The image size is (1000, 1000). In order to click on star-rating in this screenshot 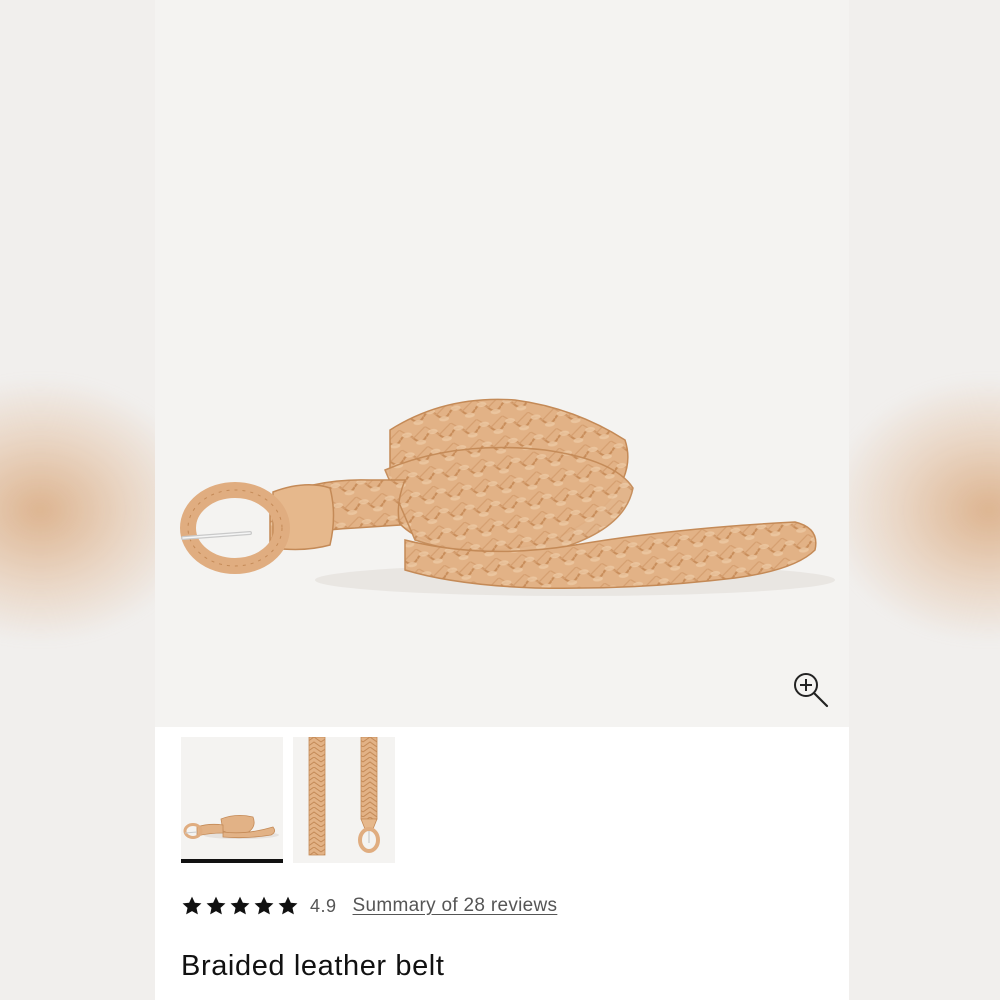, I will do `click(240, 906)`.